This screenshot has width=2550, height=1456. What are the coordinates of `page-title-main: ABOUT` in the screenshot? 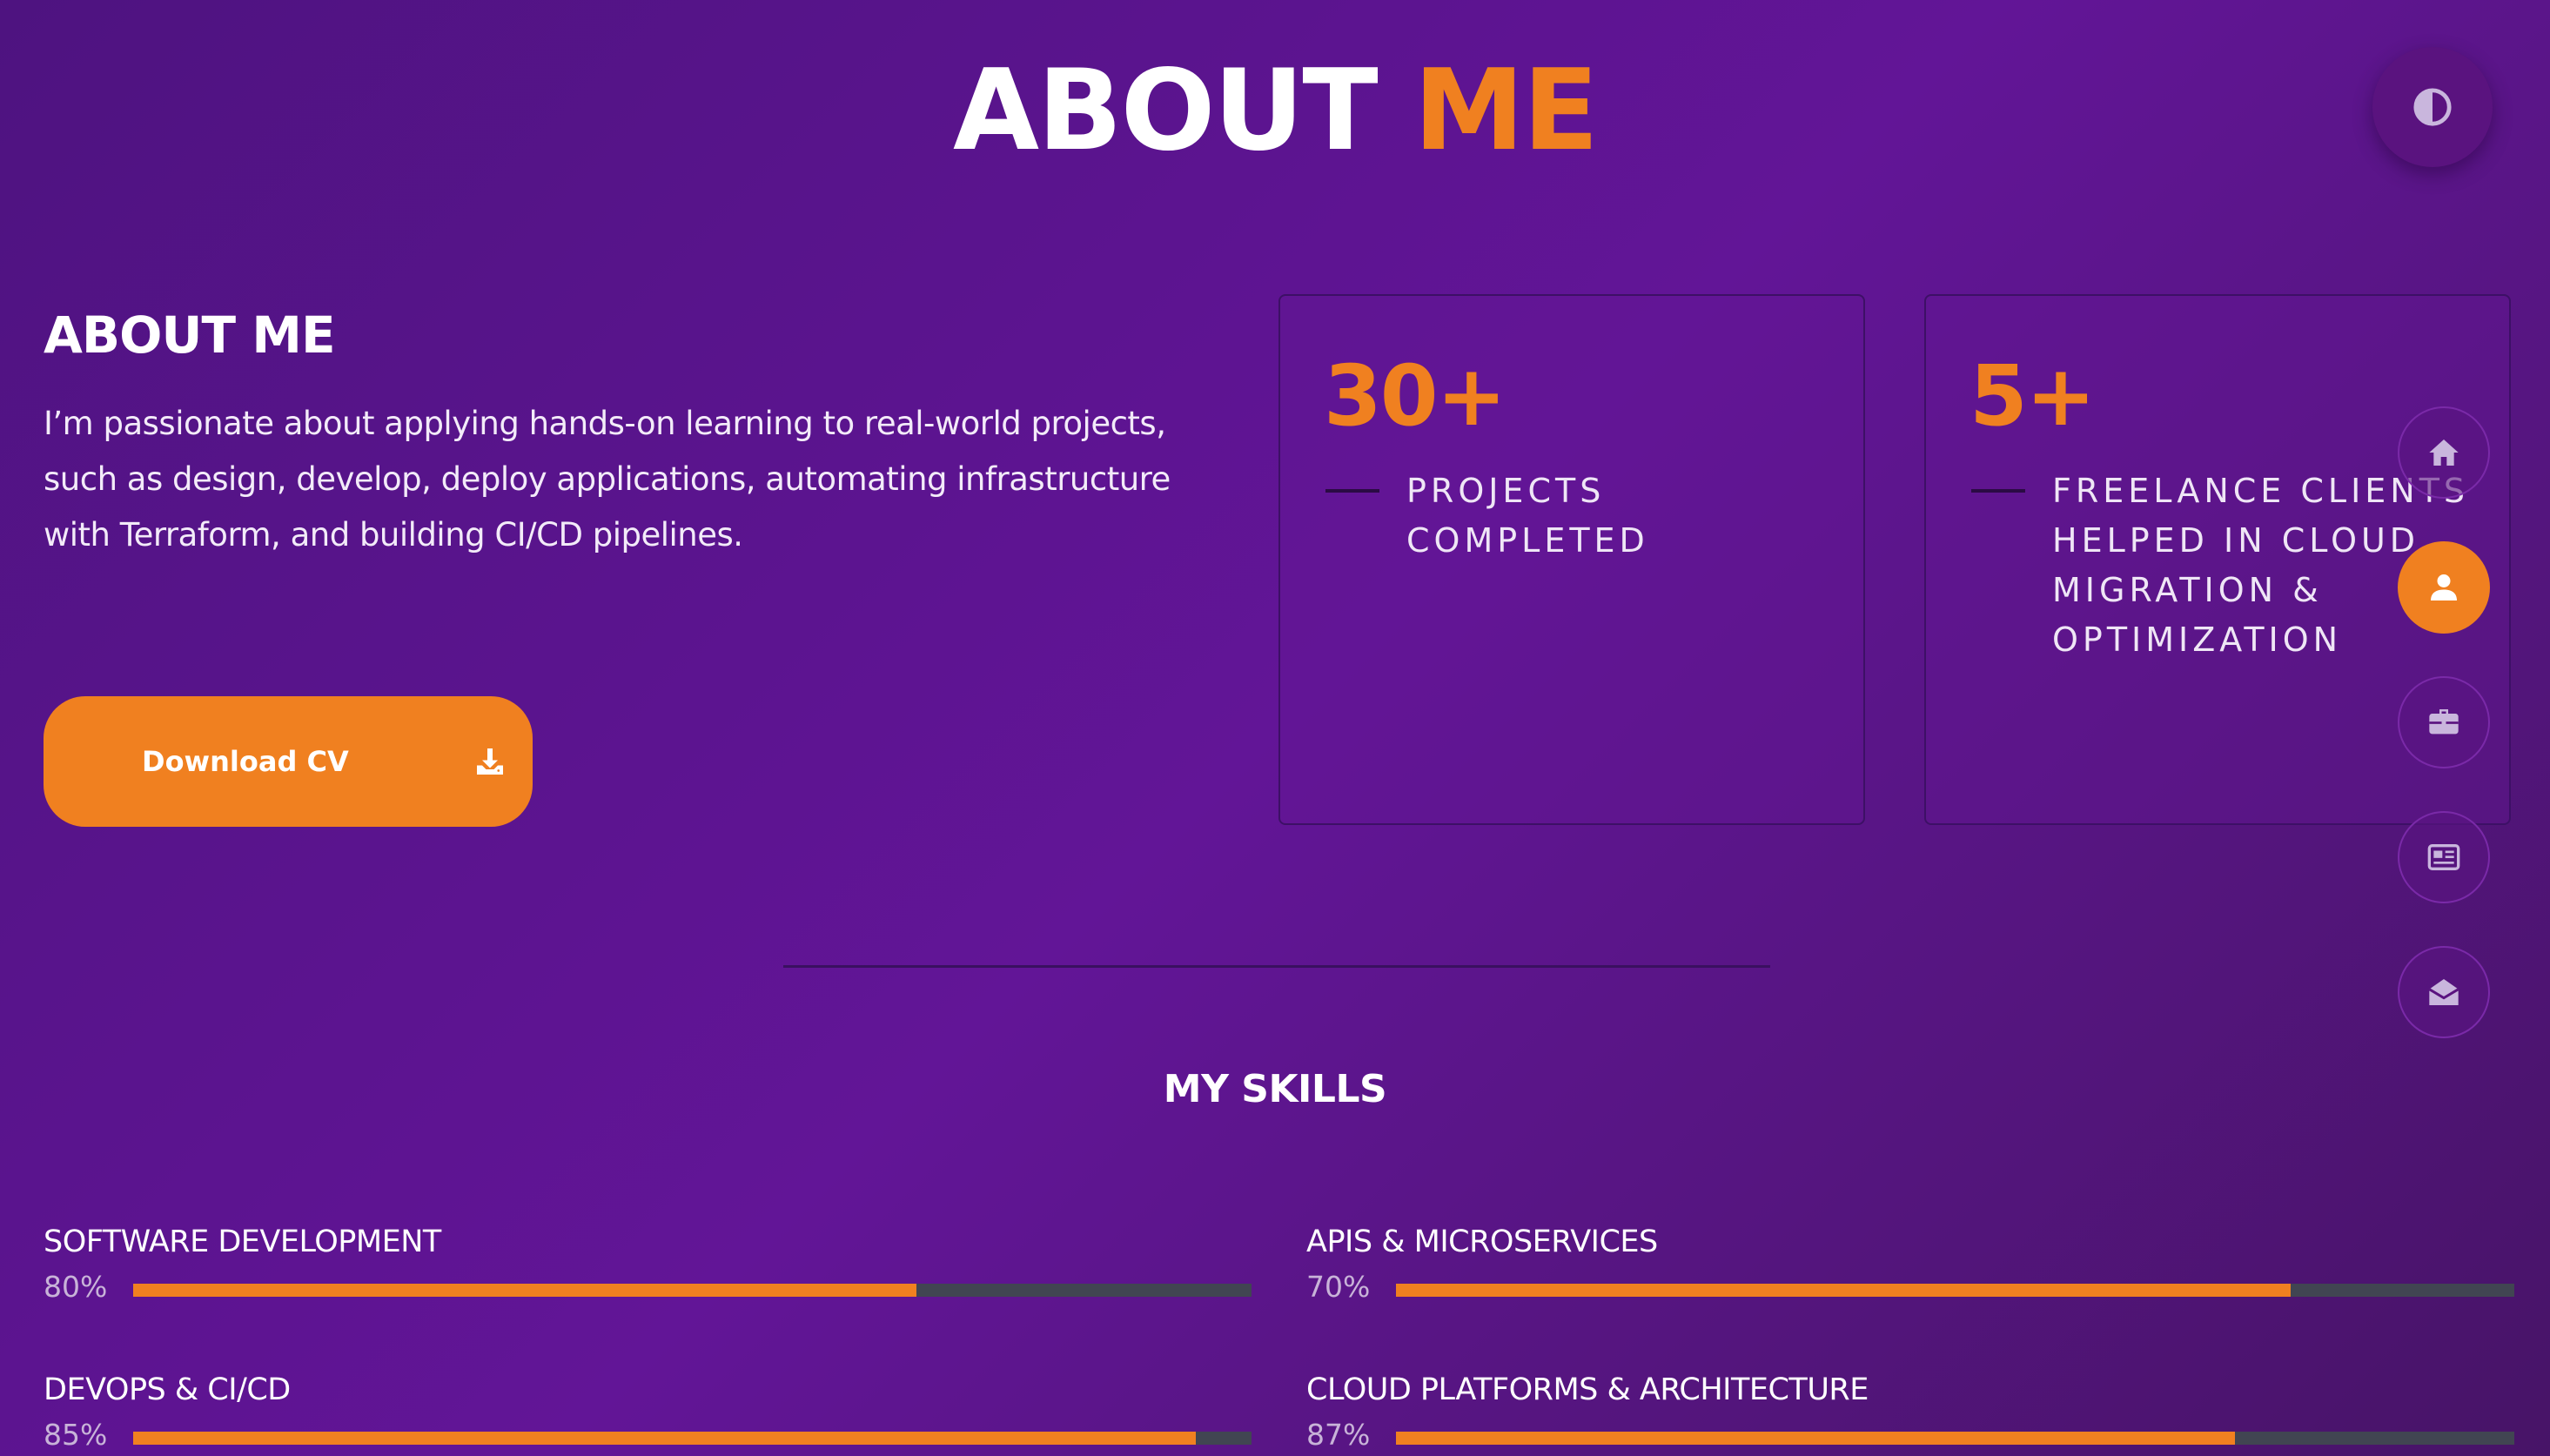 It's located at (1165, 111).